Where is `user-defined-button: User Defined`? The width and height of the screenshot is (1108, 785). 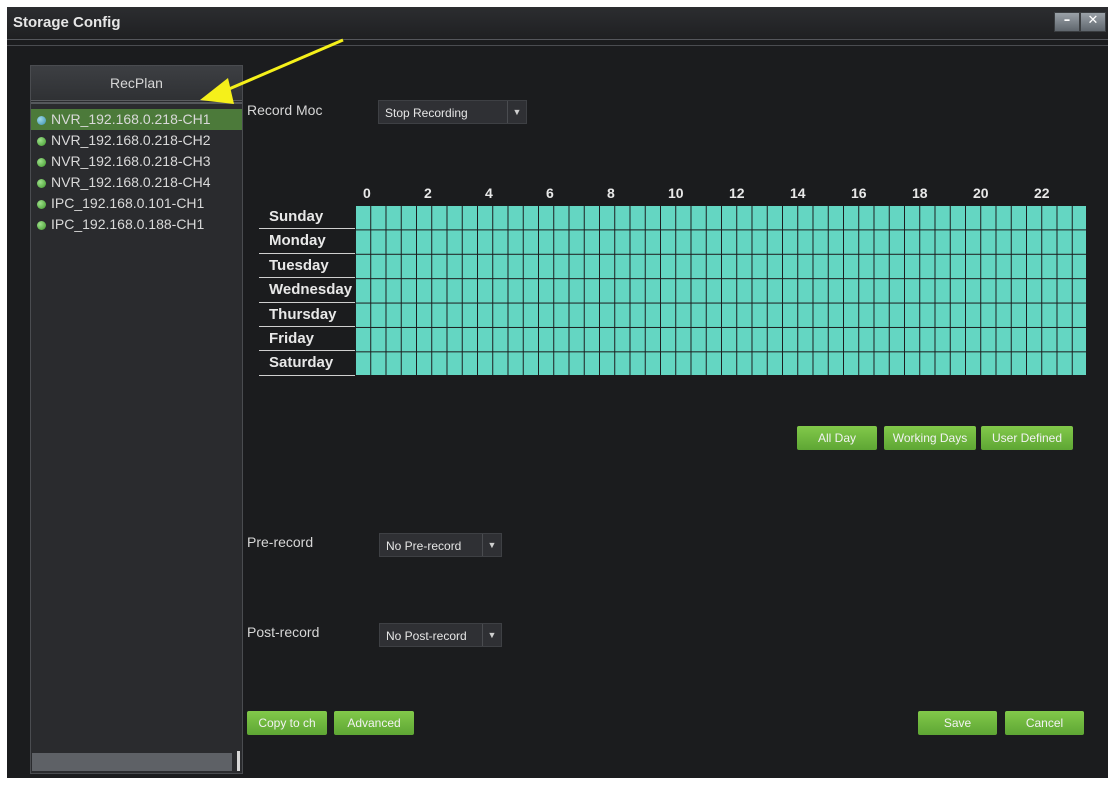 user-defined-button: User Defined is located at coordinates (1027, 438).